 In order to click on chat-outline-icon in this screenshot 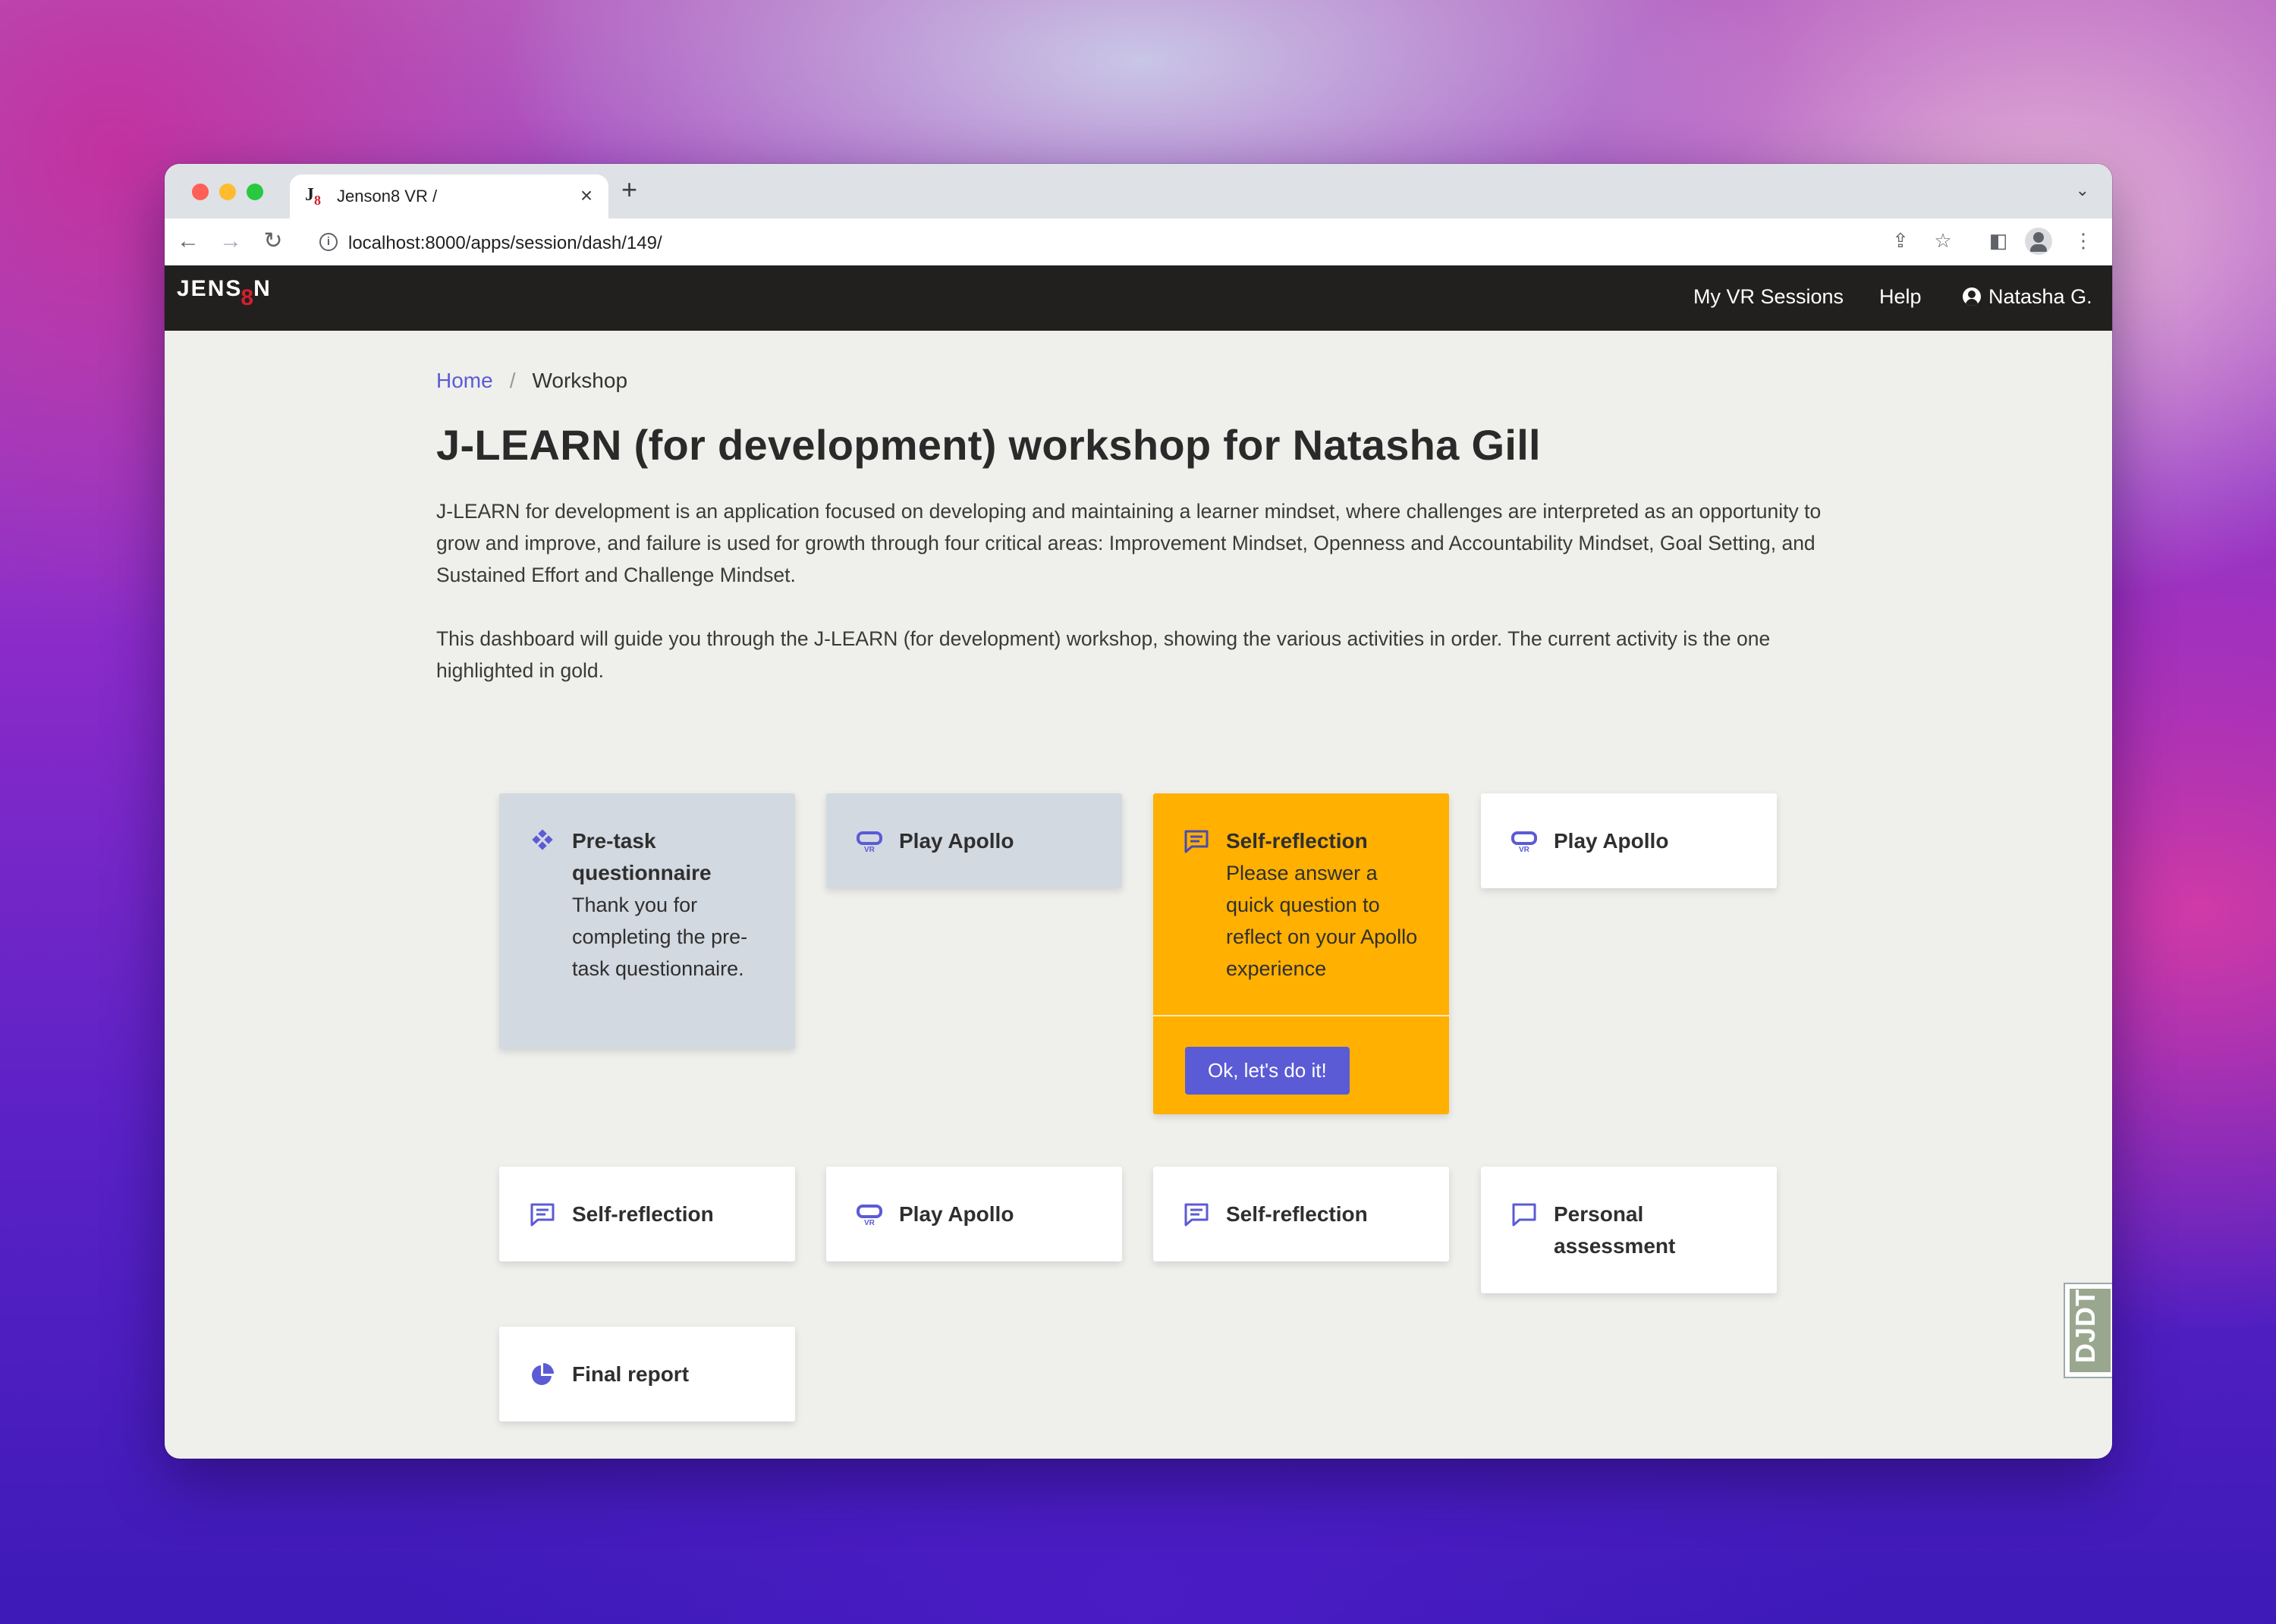, I will do `click(1524, 1215)`.